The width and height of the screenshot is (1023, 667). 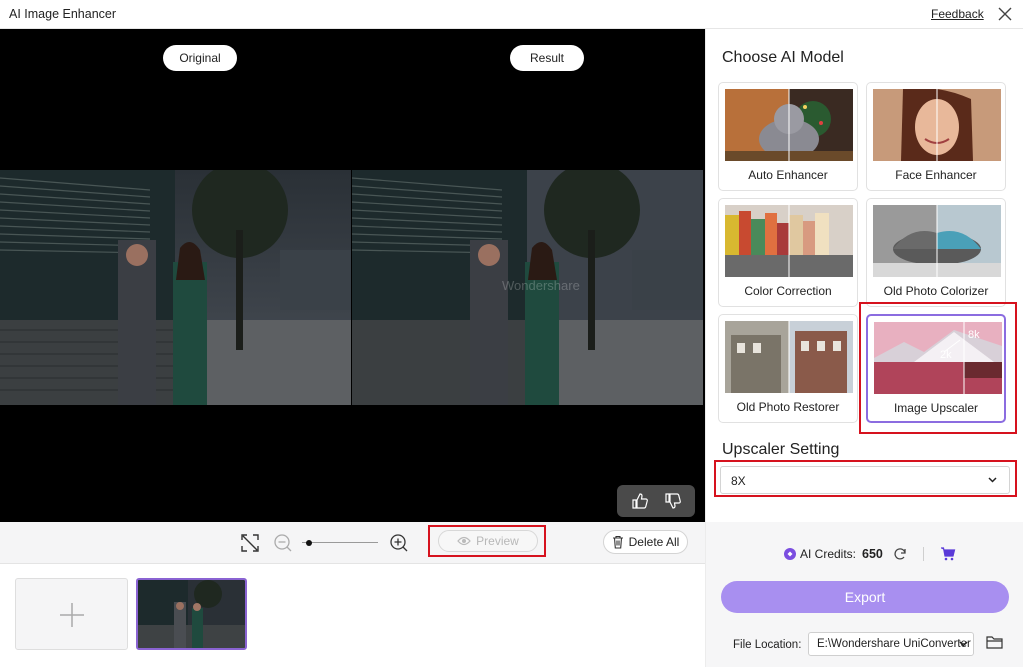 What do you see at coordinates (200, 58) in the screenshot?
I see `original-label: Original` at bounding box center [200, 58].